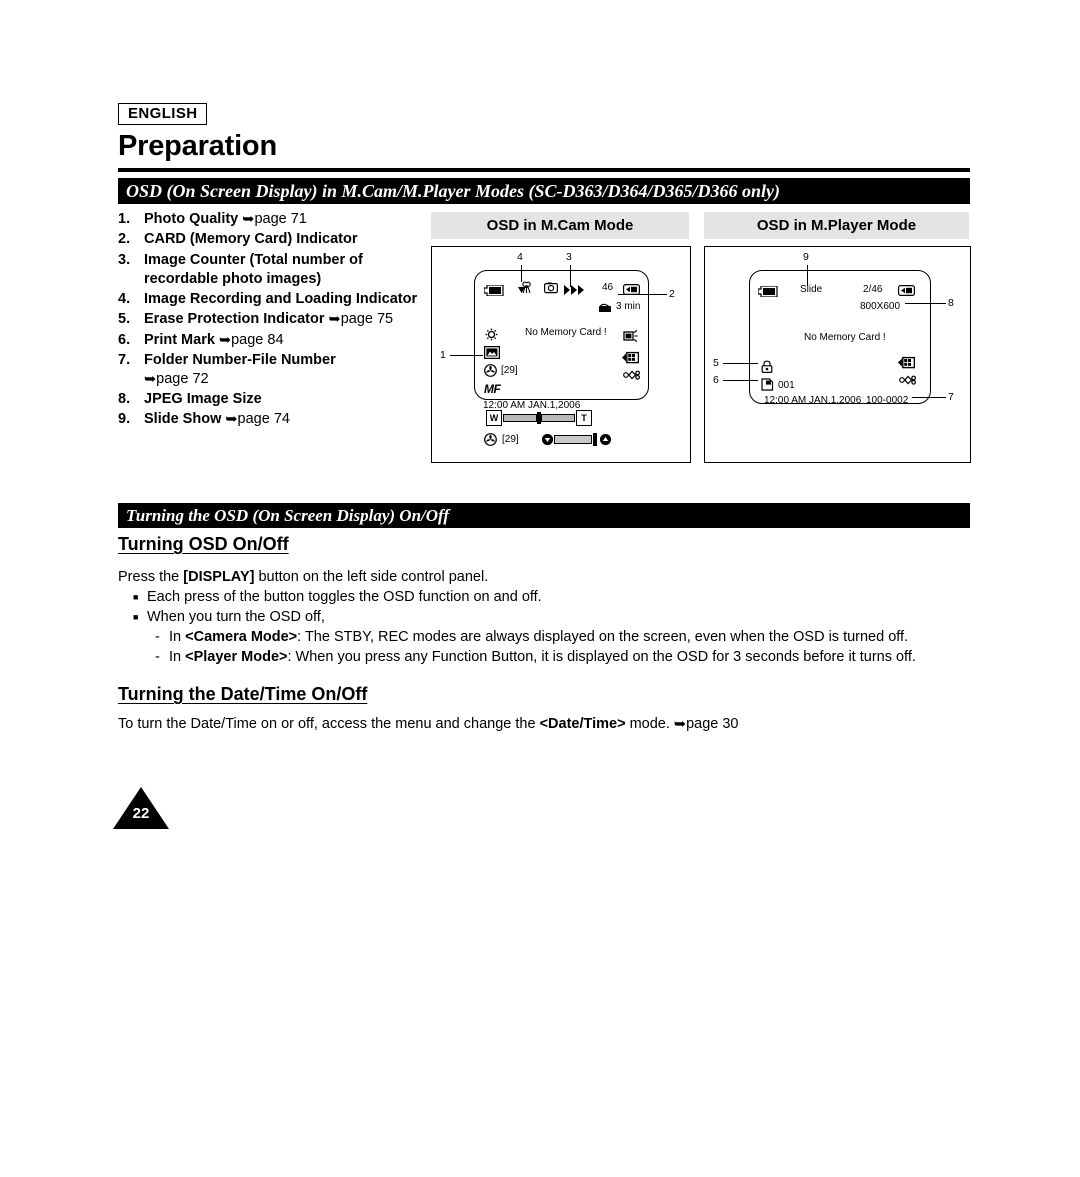 Image resolution: width=1080 pixels, height=1177 pixels. Describe the element at coordinates (185, 419) in the screenshot. I see `list-item-label: Slide Show` at that location.